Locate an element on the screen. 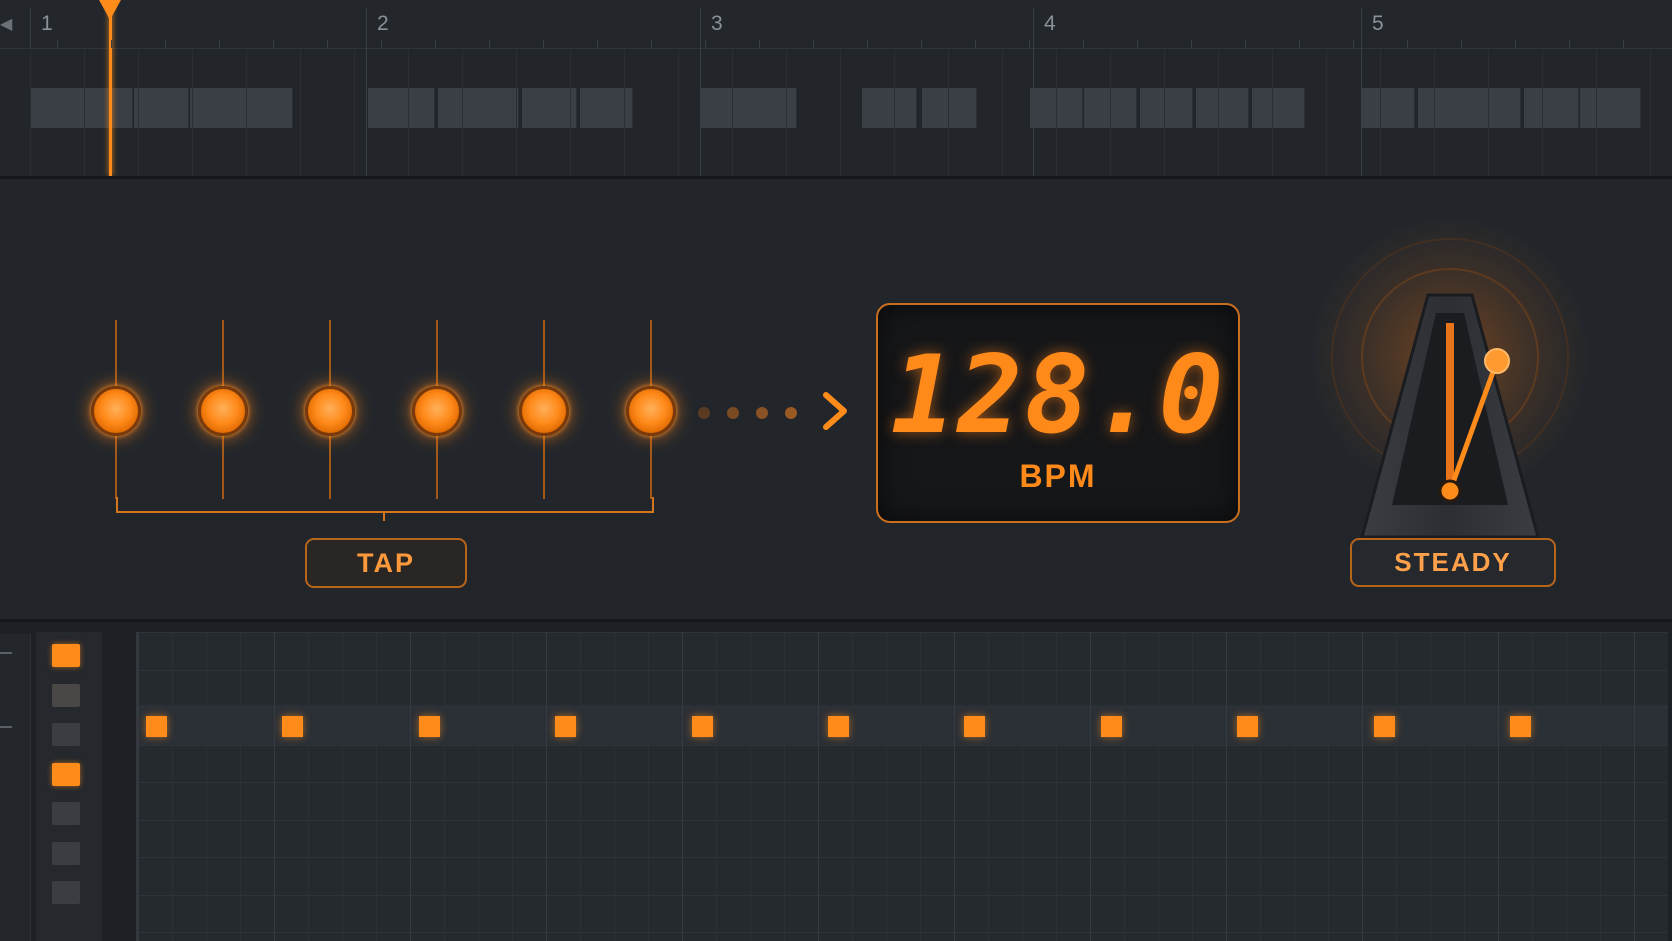  metronome-area: STEADY is located at coordinates (1486, 399).